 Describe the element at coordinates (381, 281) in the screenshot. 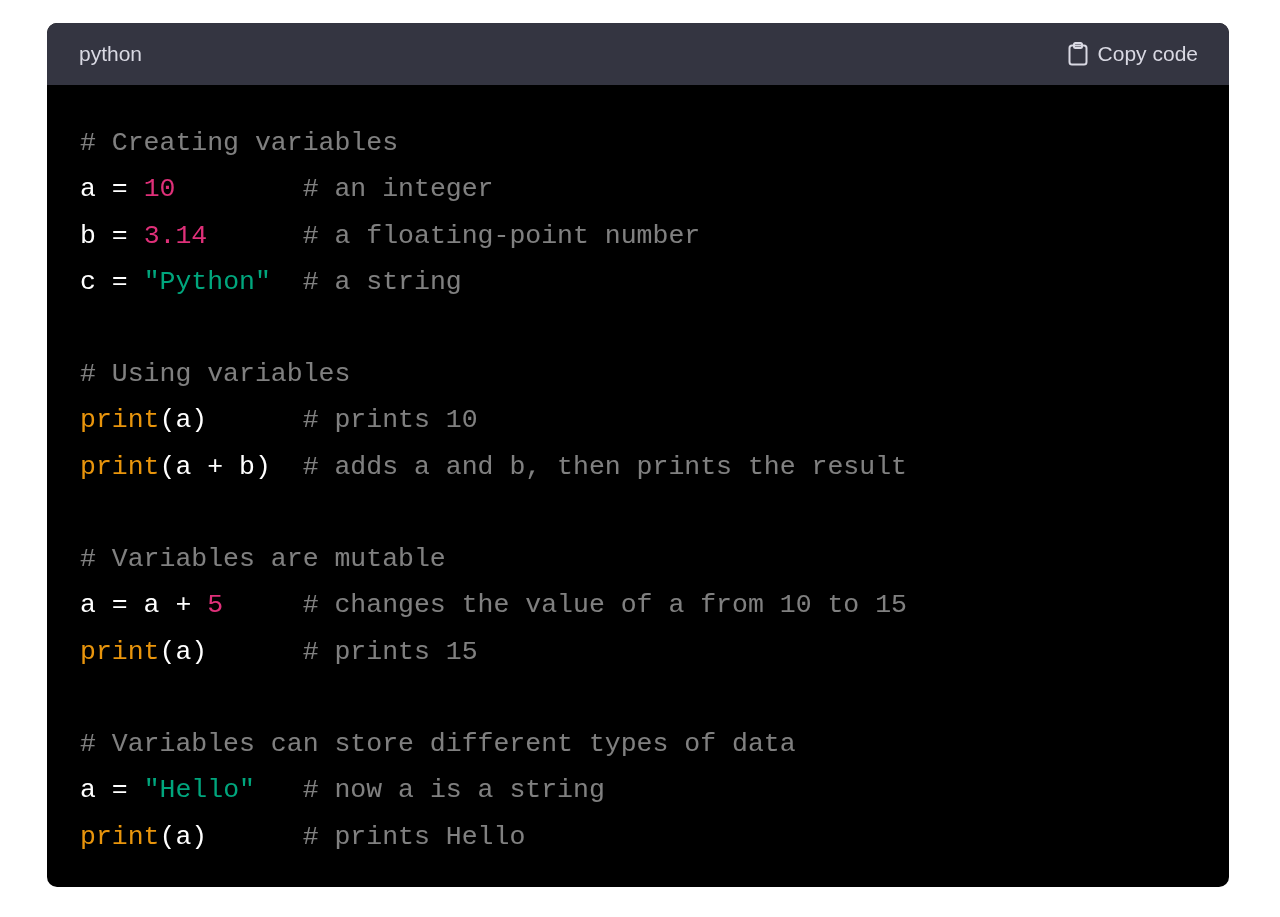

I see `code-comment: # a string` at that location.